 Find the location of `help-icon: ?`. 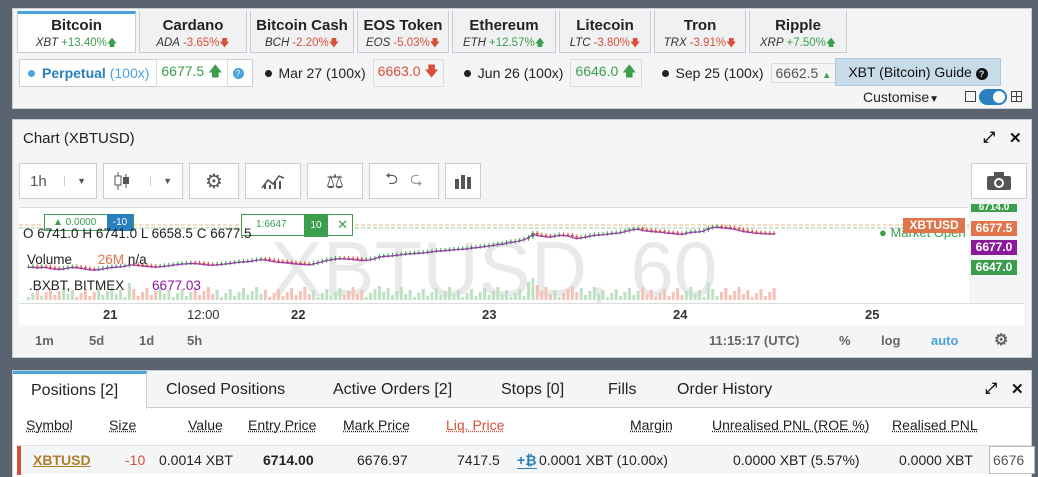

help-icon: ? is located at coordinates (238, 73).